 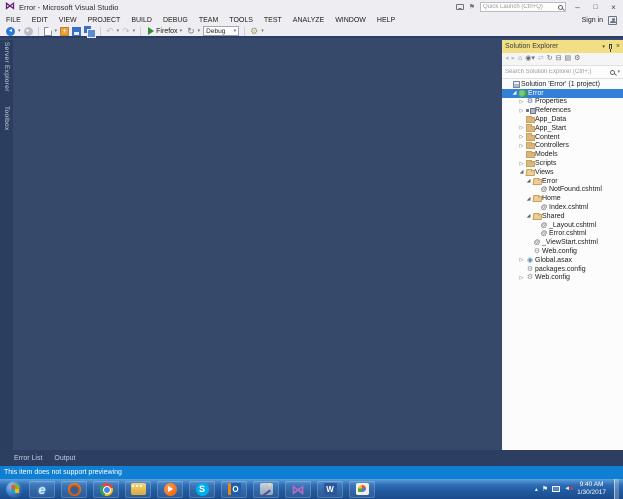 I want to click on tree-item: App_Data, so click(x=562, y=119).